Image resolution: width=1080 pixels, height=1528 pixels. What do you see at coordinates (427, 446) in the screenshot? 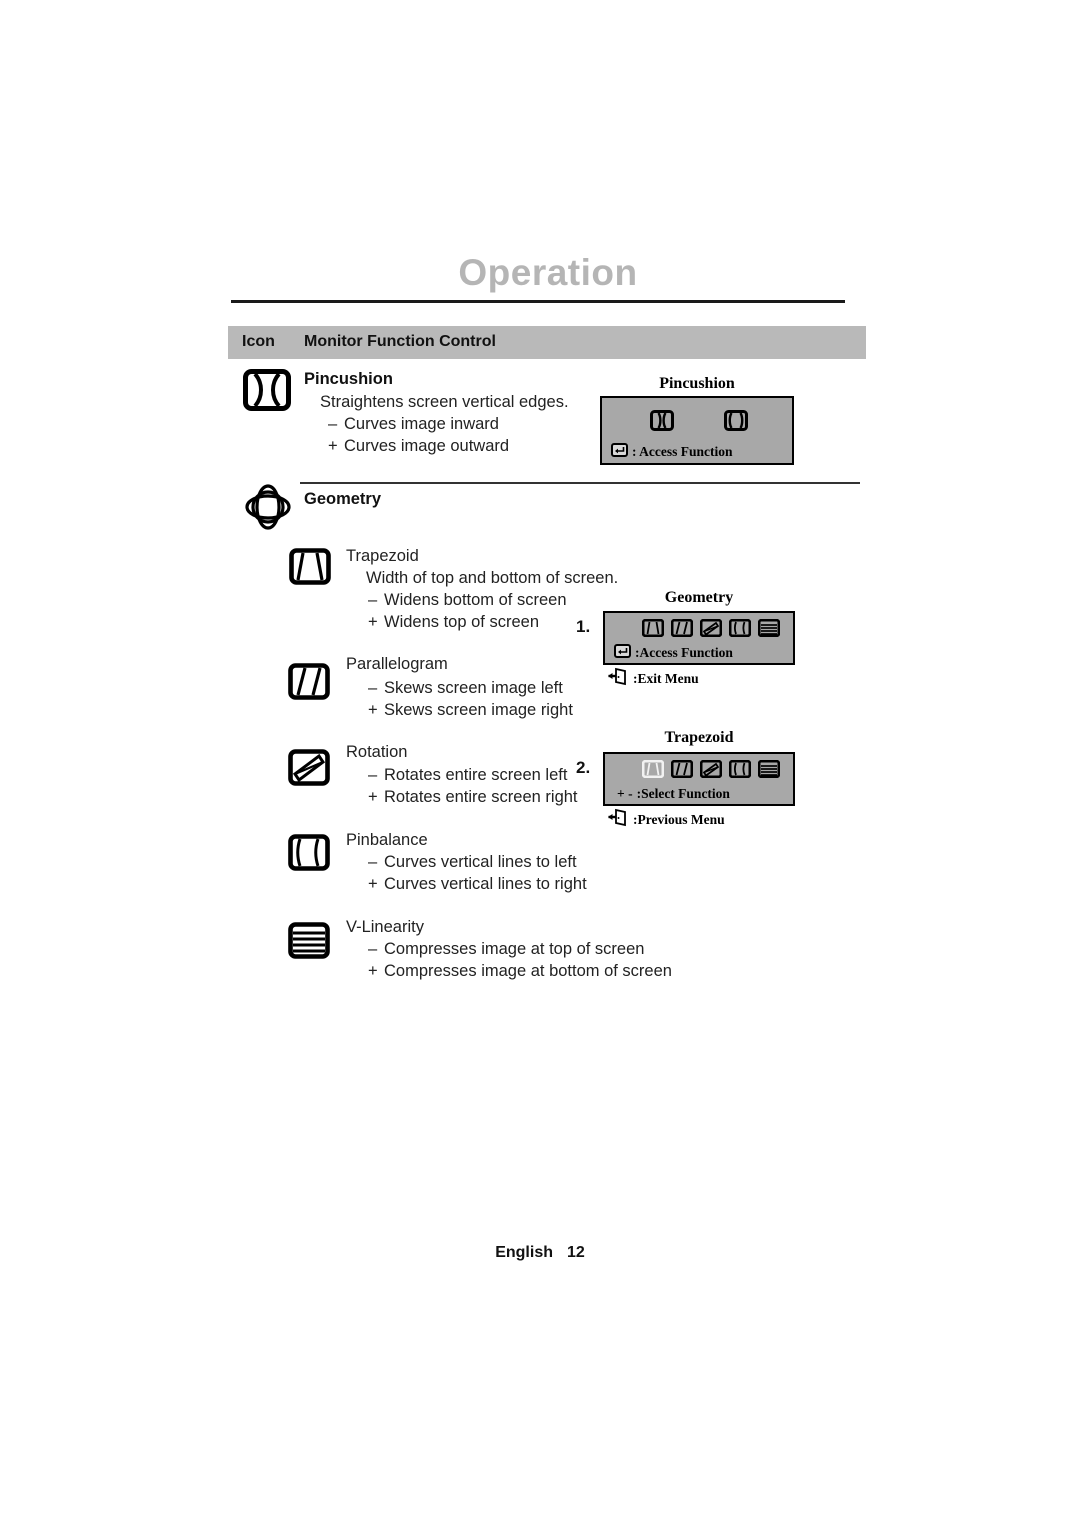
I see `pincushion-bullet-plus-text: Curves image outward` at bounding box center [427, 446].